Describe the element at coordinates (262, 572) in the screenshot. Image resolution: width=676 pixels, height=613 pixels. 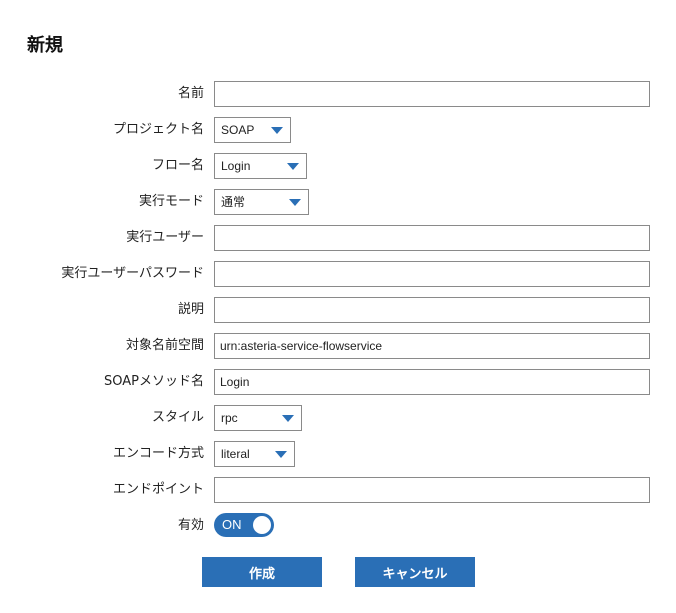
I see `create-button: 作成` at that location.